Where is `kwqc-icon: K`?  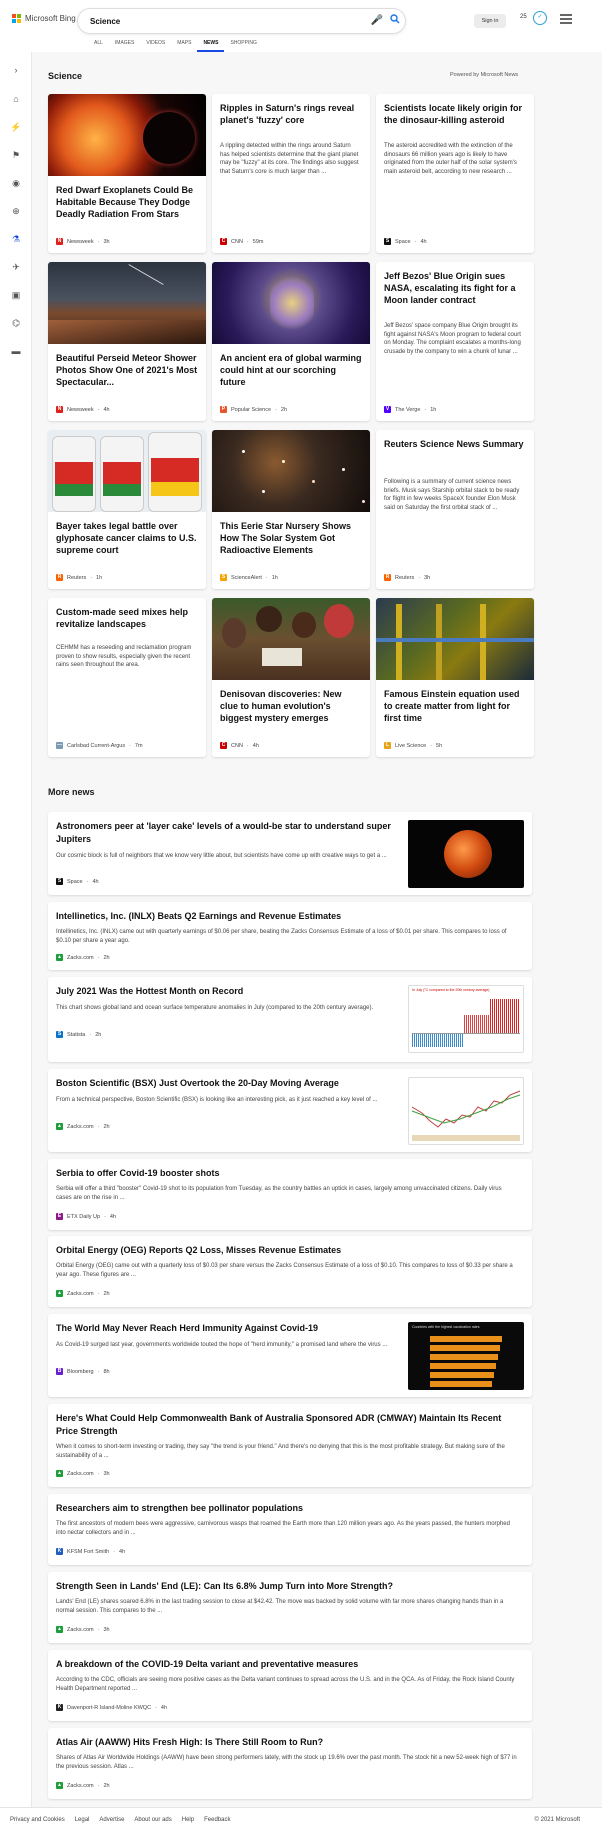 kwqc-icon: K is located at coordinates (59, 1707).